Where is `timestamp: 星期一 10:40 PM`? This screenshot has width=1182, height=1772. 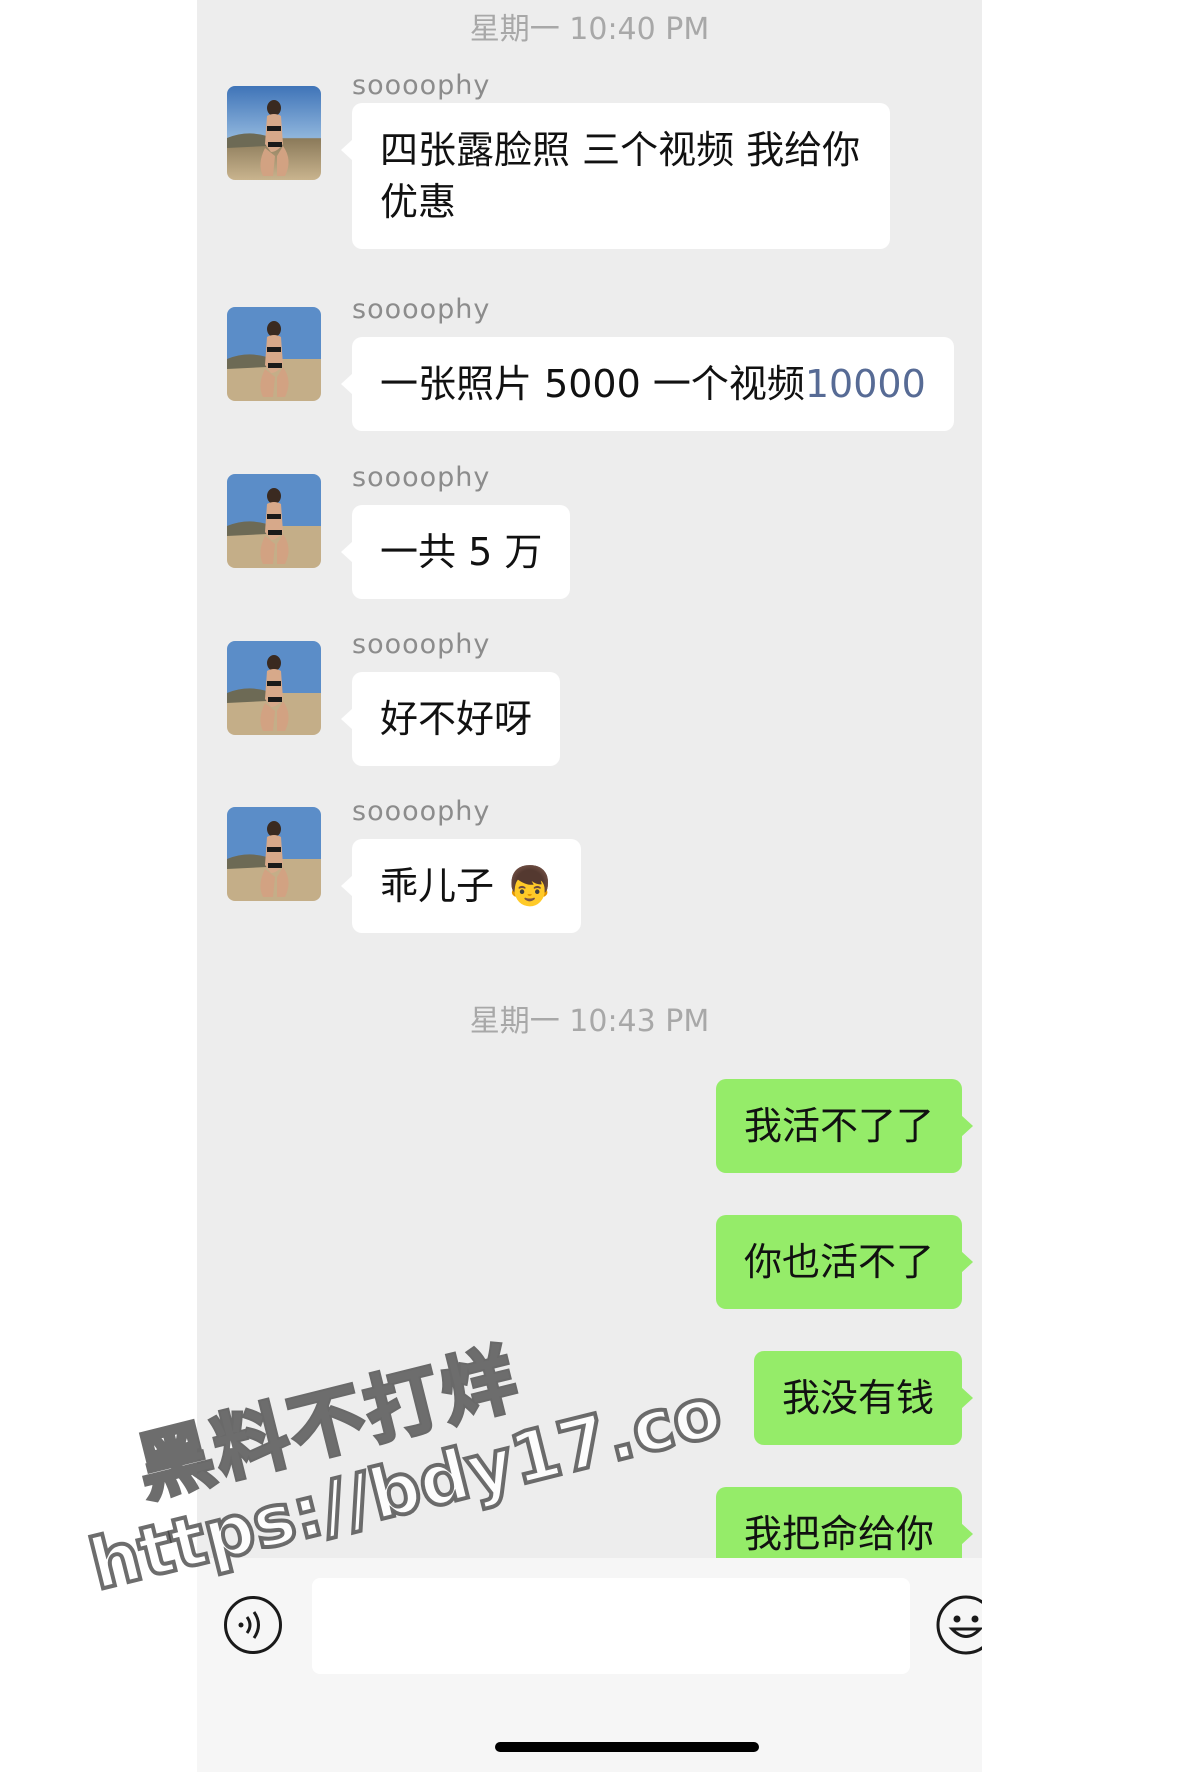 timestamp: 星期一 10:40 PM is located at coordinates (589, 29).